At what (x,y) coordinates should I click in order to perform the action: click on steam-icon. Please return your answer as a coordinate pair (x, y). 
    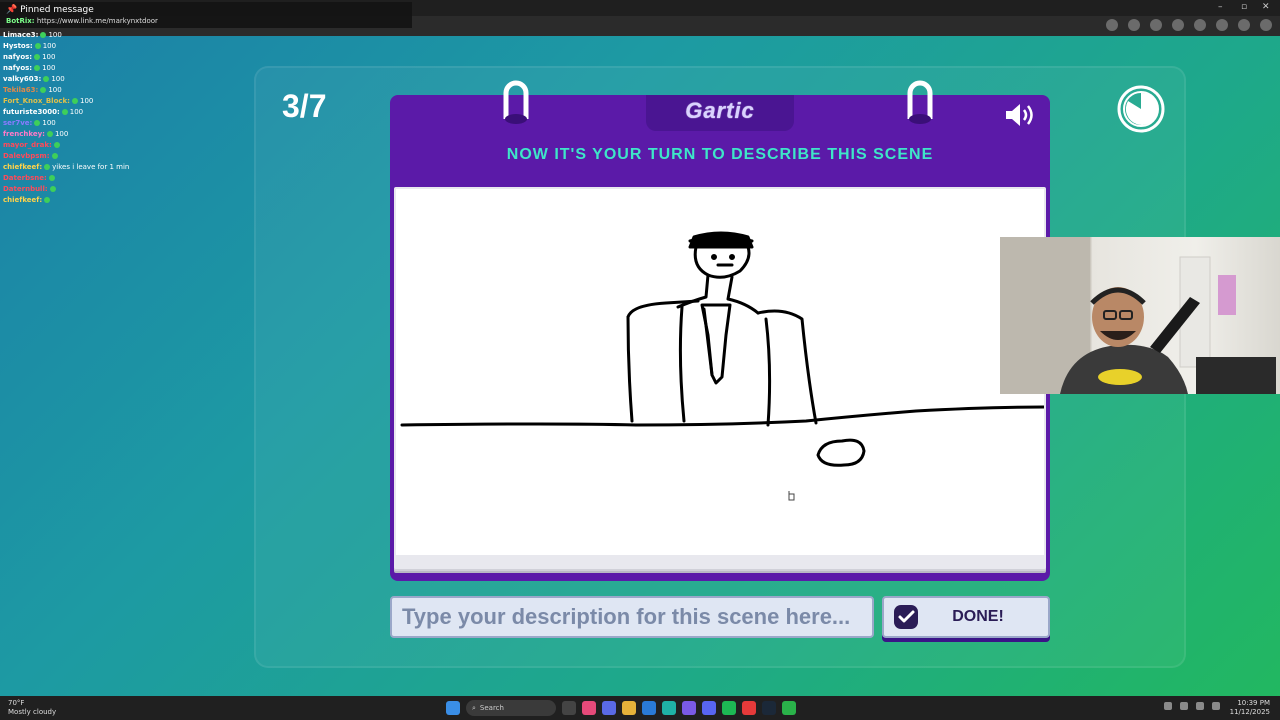
    Looking at the image, I should click on (769, 708).